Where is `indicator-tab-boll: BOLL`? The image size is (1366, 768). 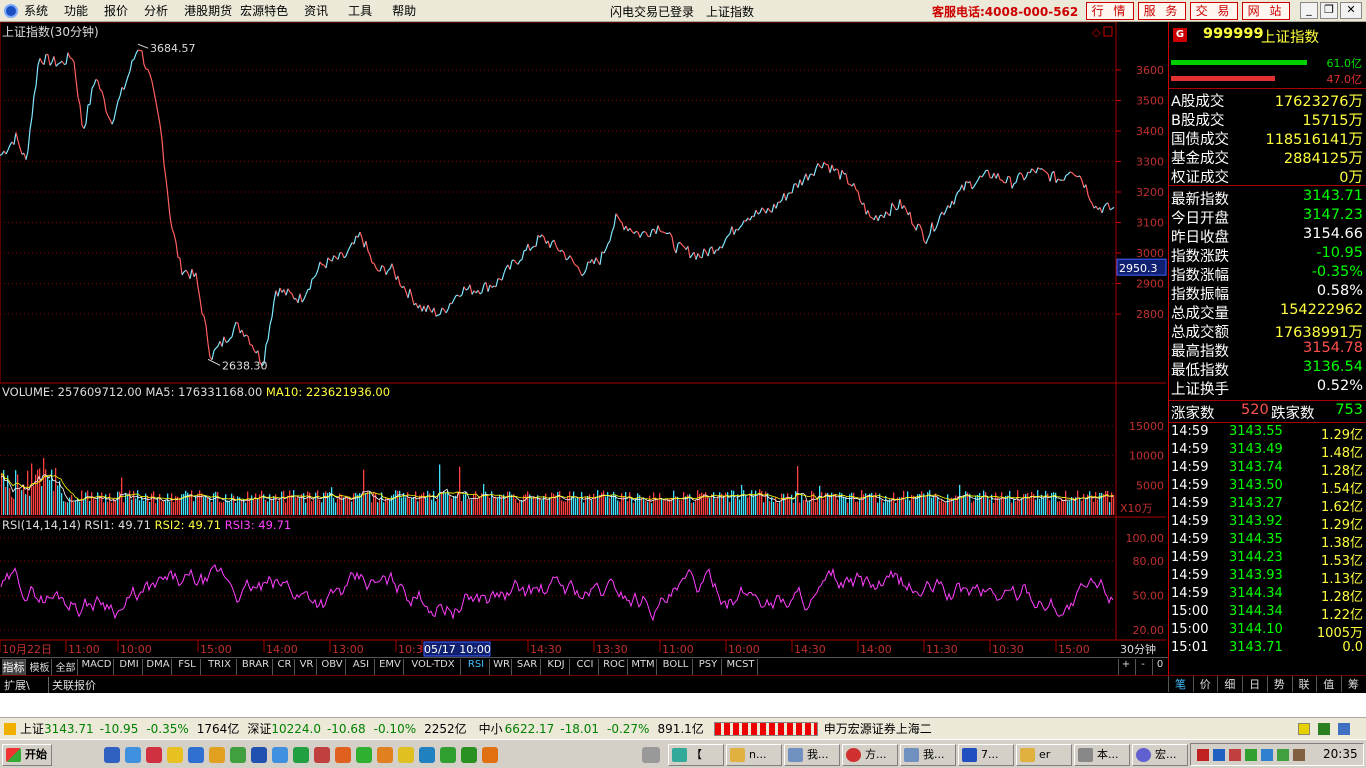
indicator-tab-boll: BOLL is located at coordinates (676, 667).